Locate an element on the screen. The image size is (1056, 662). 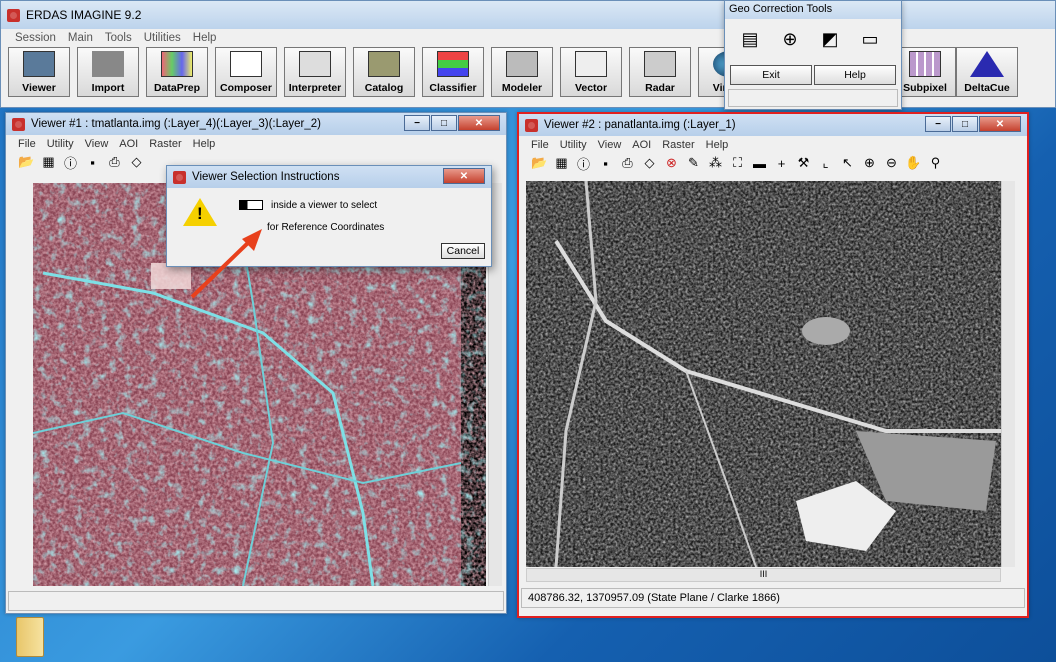
v2-menu-help: Help is located at coordinates (717, 145).